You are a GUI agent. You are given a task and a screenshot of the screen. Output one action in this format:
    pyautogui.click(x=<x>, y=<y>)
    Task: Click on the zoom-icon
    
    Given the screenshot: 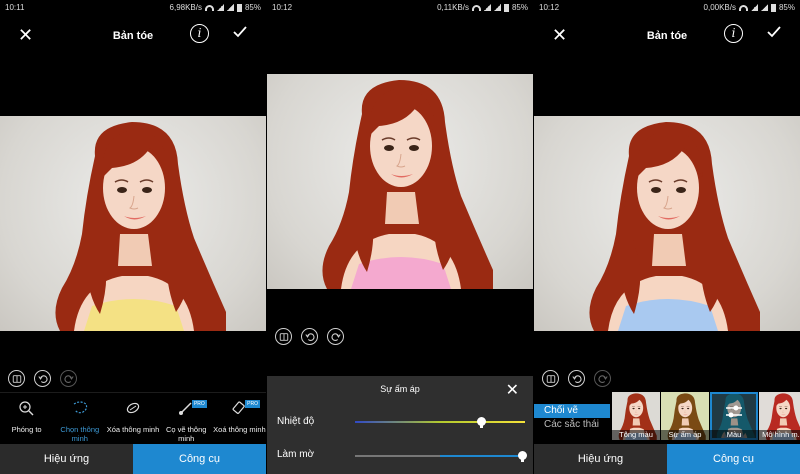 What is the action you would take?
    pyautogui.click(x=26, y=408)
    